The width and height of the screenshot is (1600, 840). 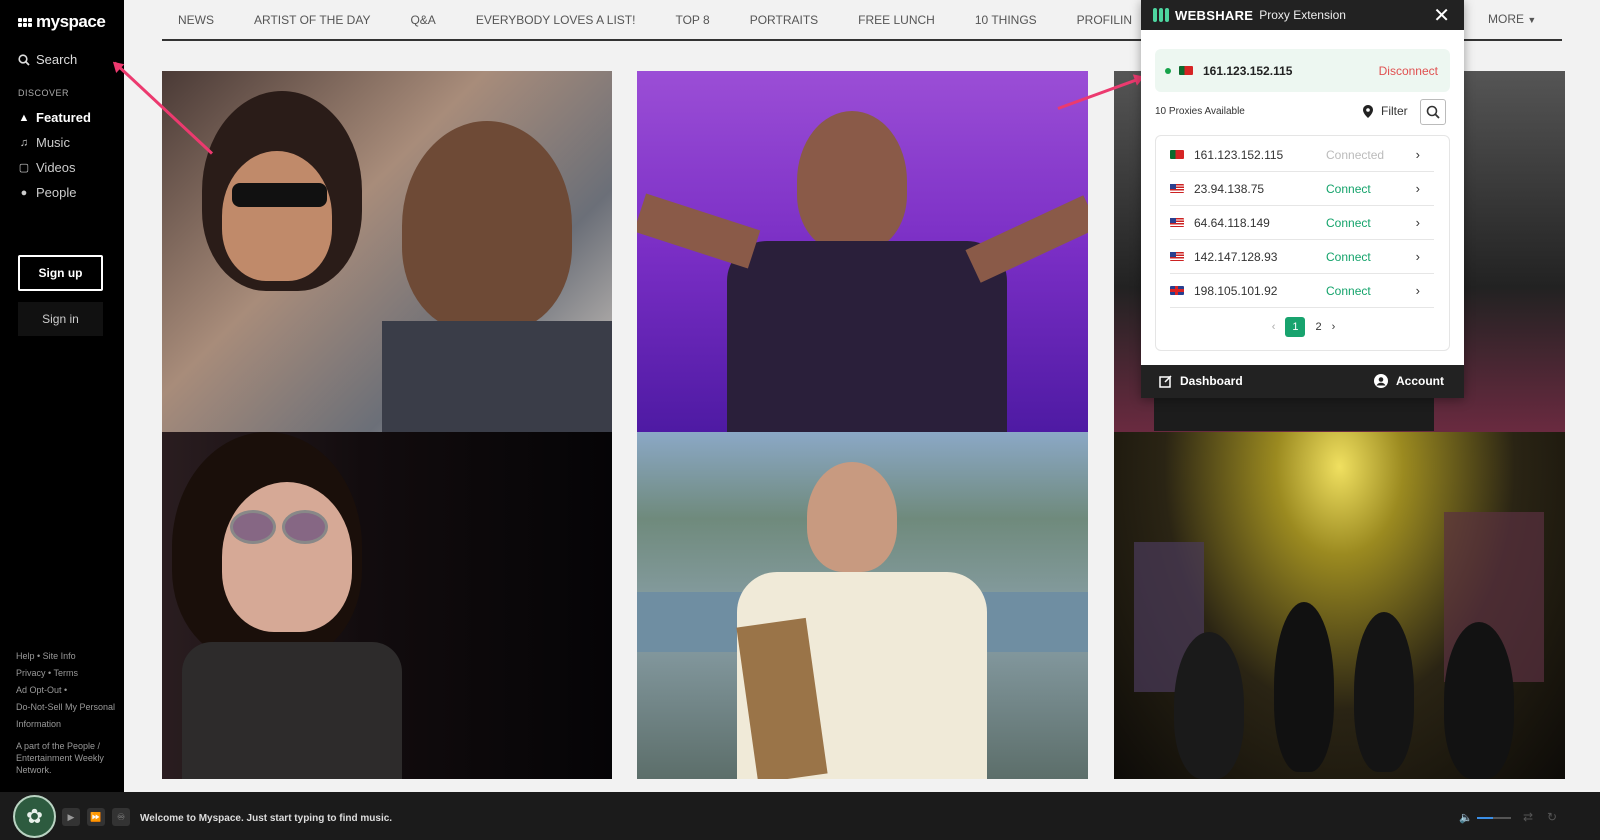 What do you see at coordinates (1236, 290) in the screenshot?
I see `proxy-ip: 198.105.101.92` at bounding box center [1236, 290].